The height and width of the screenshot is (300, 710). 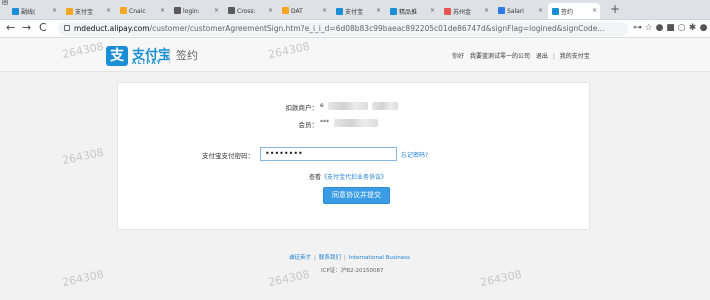 I want to click on tab-label: 苏州金, so click(x=462, y=12).